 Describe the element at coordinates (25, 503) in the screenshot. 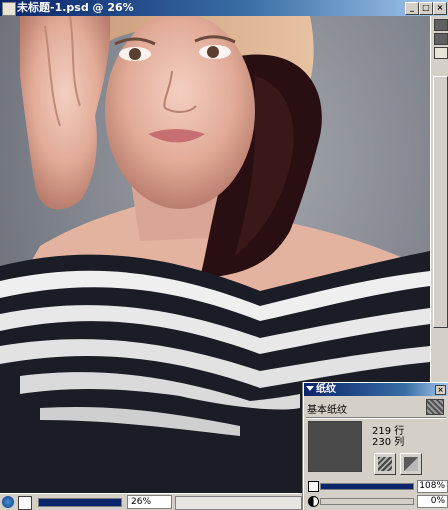

I see `magnifier-icon` at that location.